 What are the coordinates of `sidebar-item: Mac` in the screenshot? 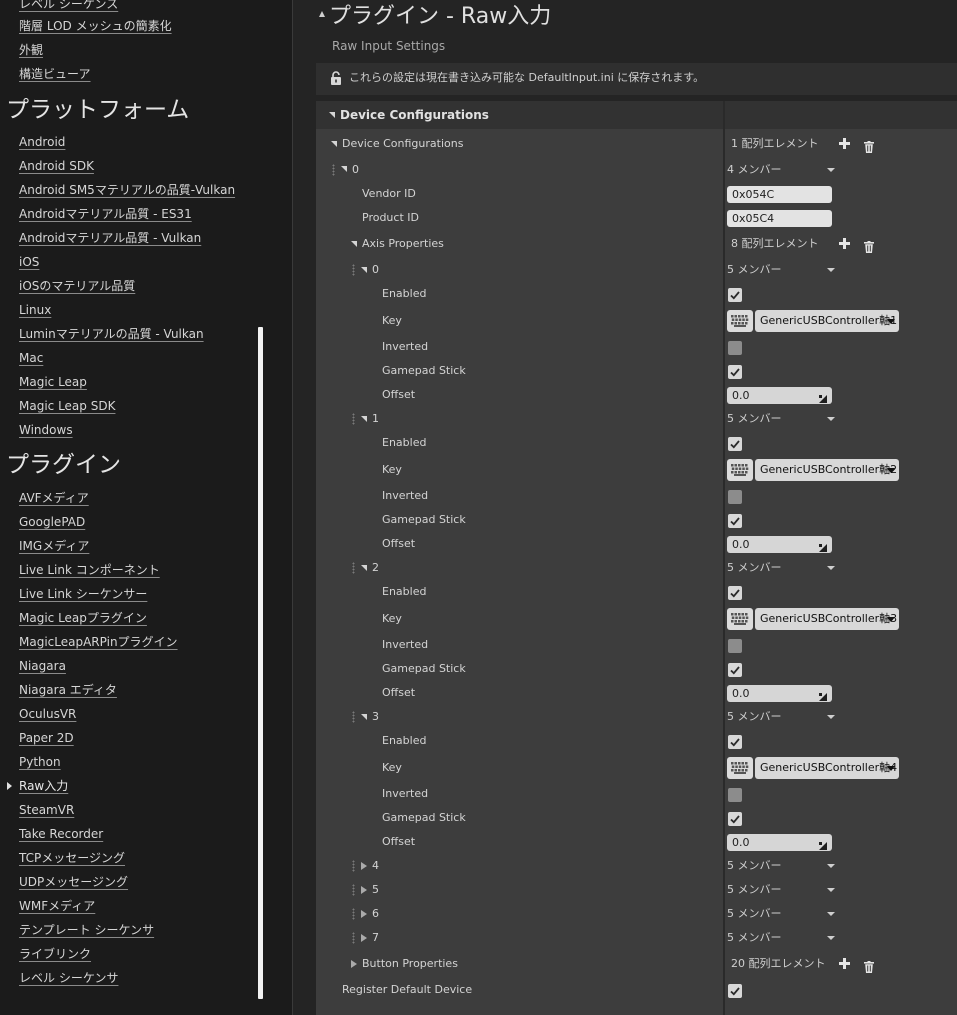 It's located at (31, 358).